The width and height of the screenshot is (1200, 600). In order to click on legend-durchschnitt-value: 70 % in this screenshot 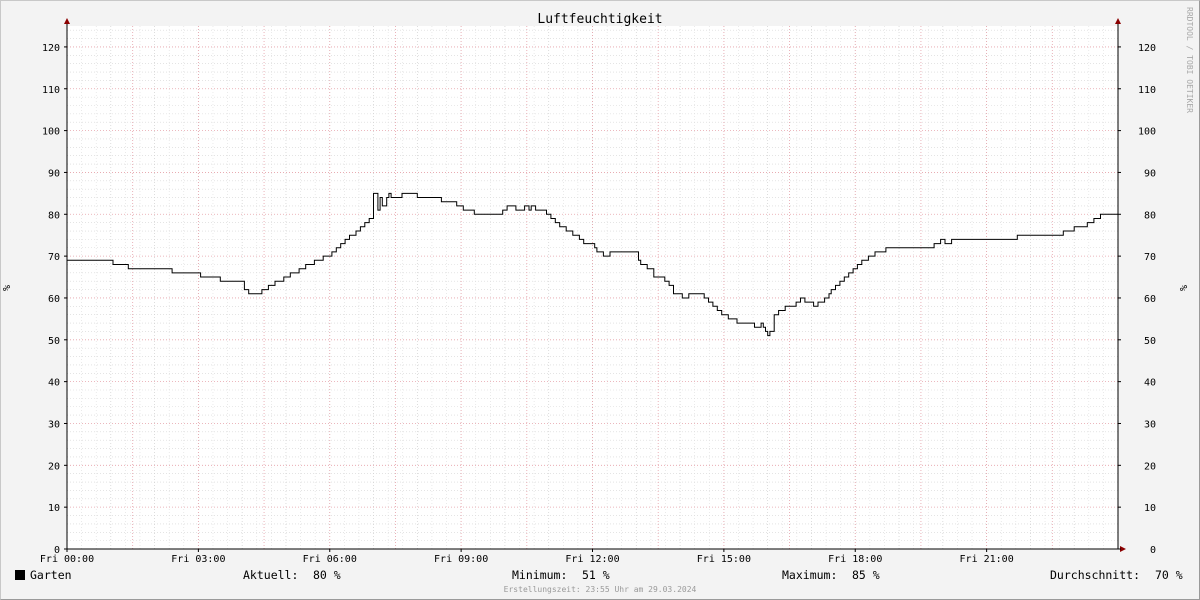, I will do `click(1169, 575)`.